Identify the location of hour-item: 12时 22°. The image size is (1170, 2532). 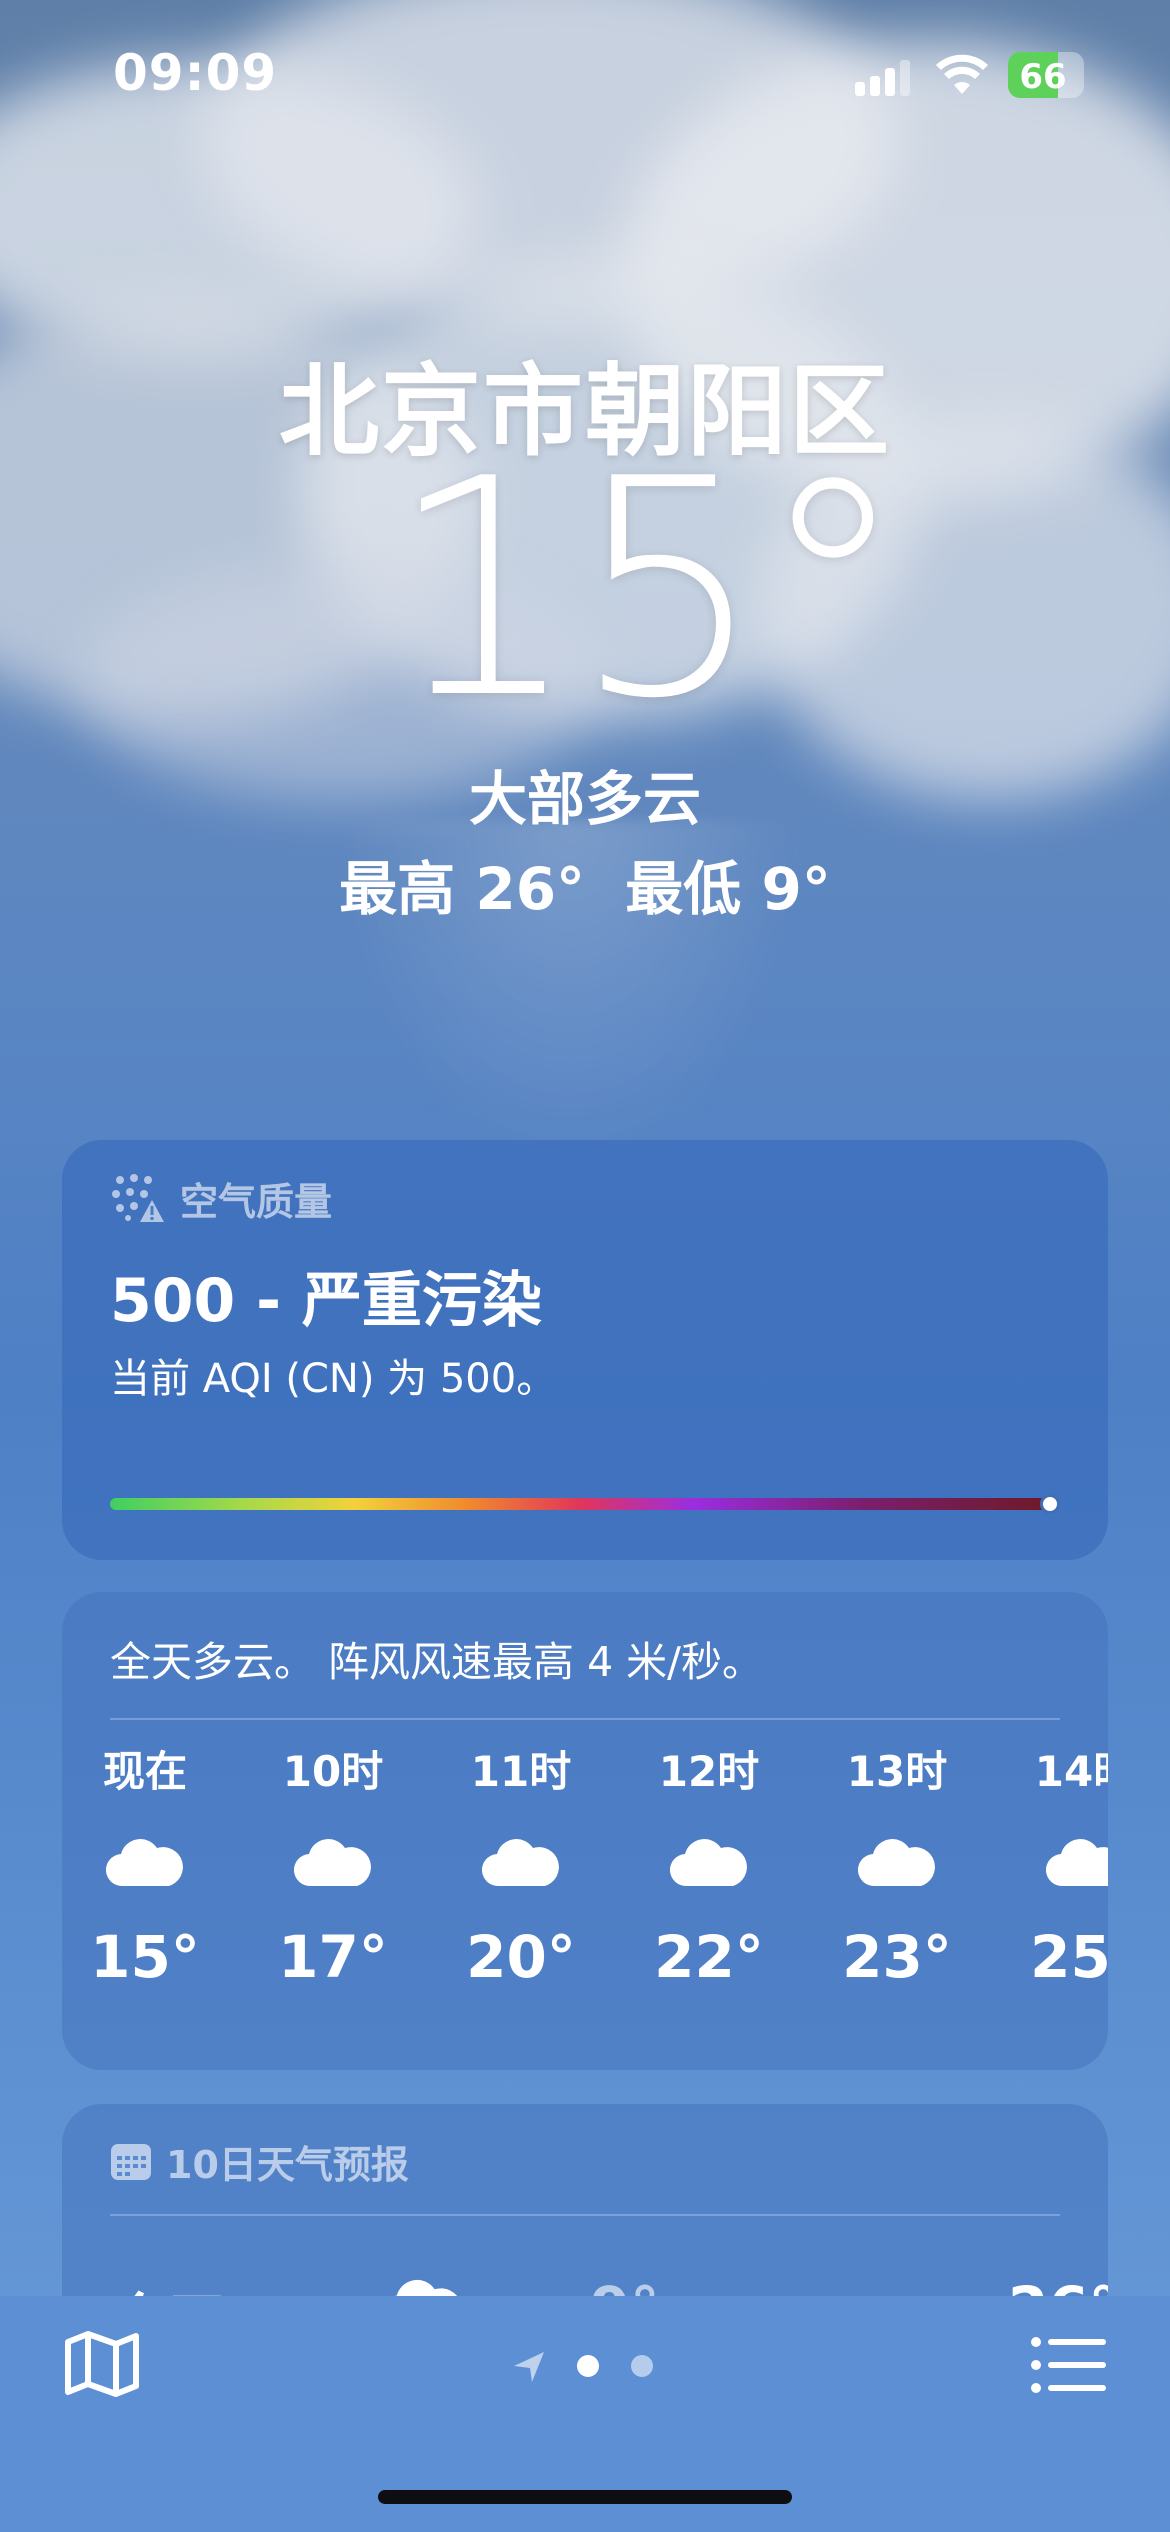
(709, 1867).